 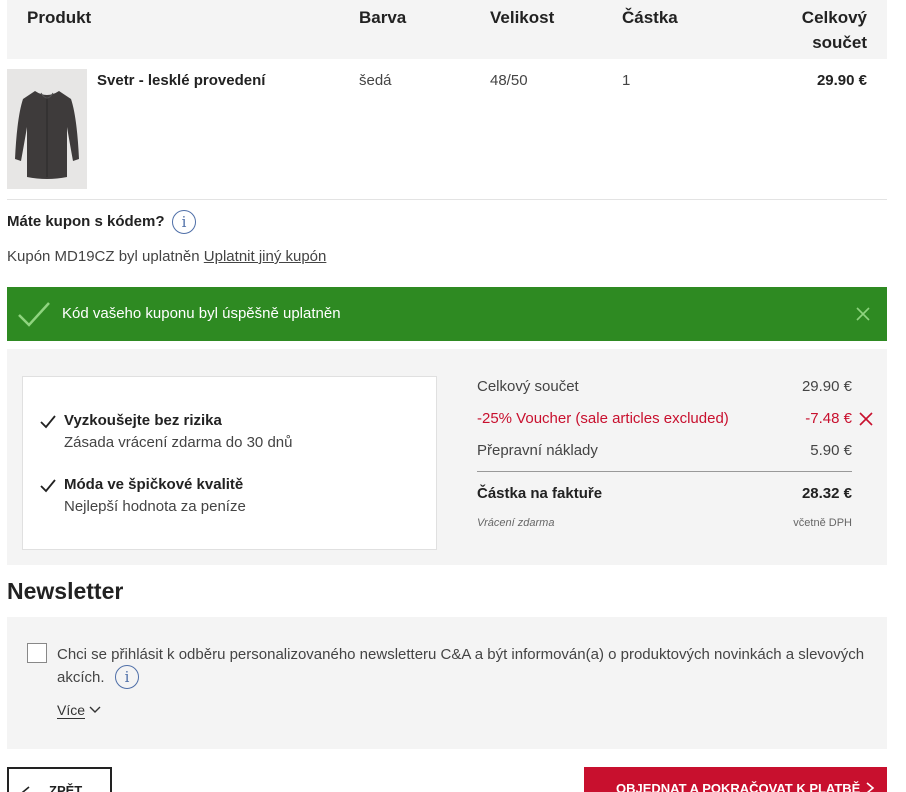 What do you see at coordinates (537, 450) in the screenshot?
I see `shipping-label: Přepravní náklady` at bounding box center [537, 450].